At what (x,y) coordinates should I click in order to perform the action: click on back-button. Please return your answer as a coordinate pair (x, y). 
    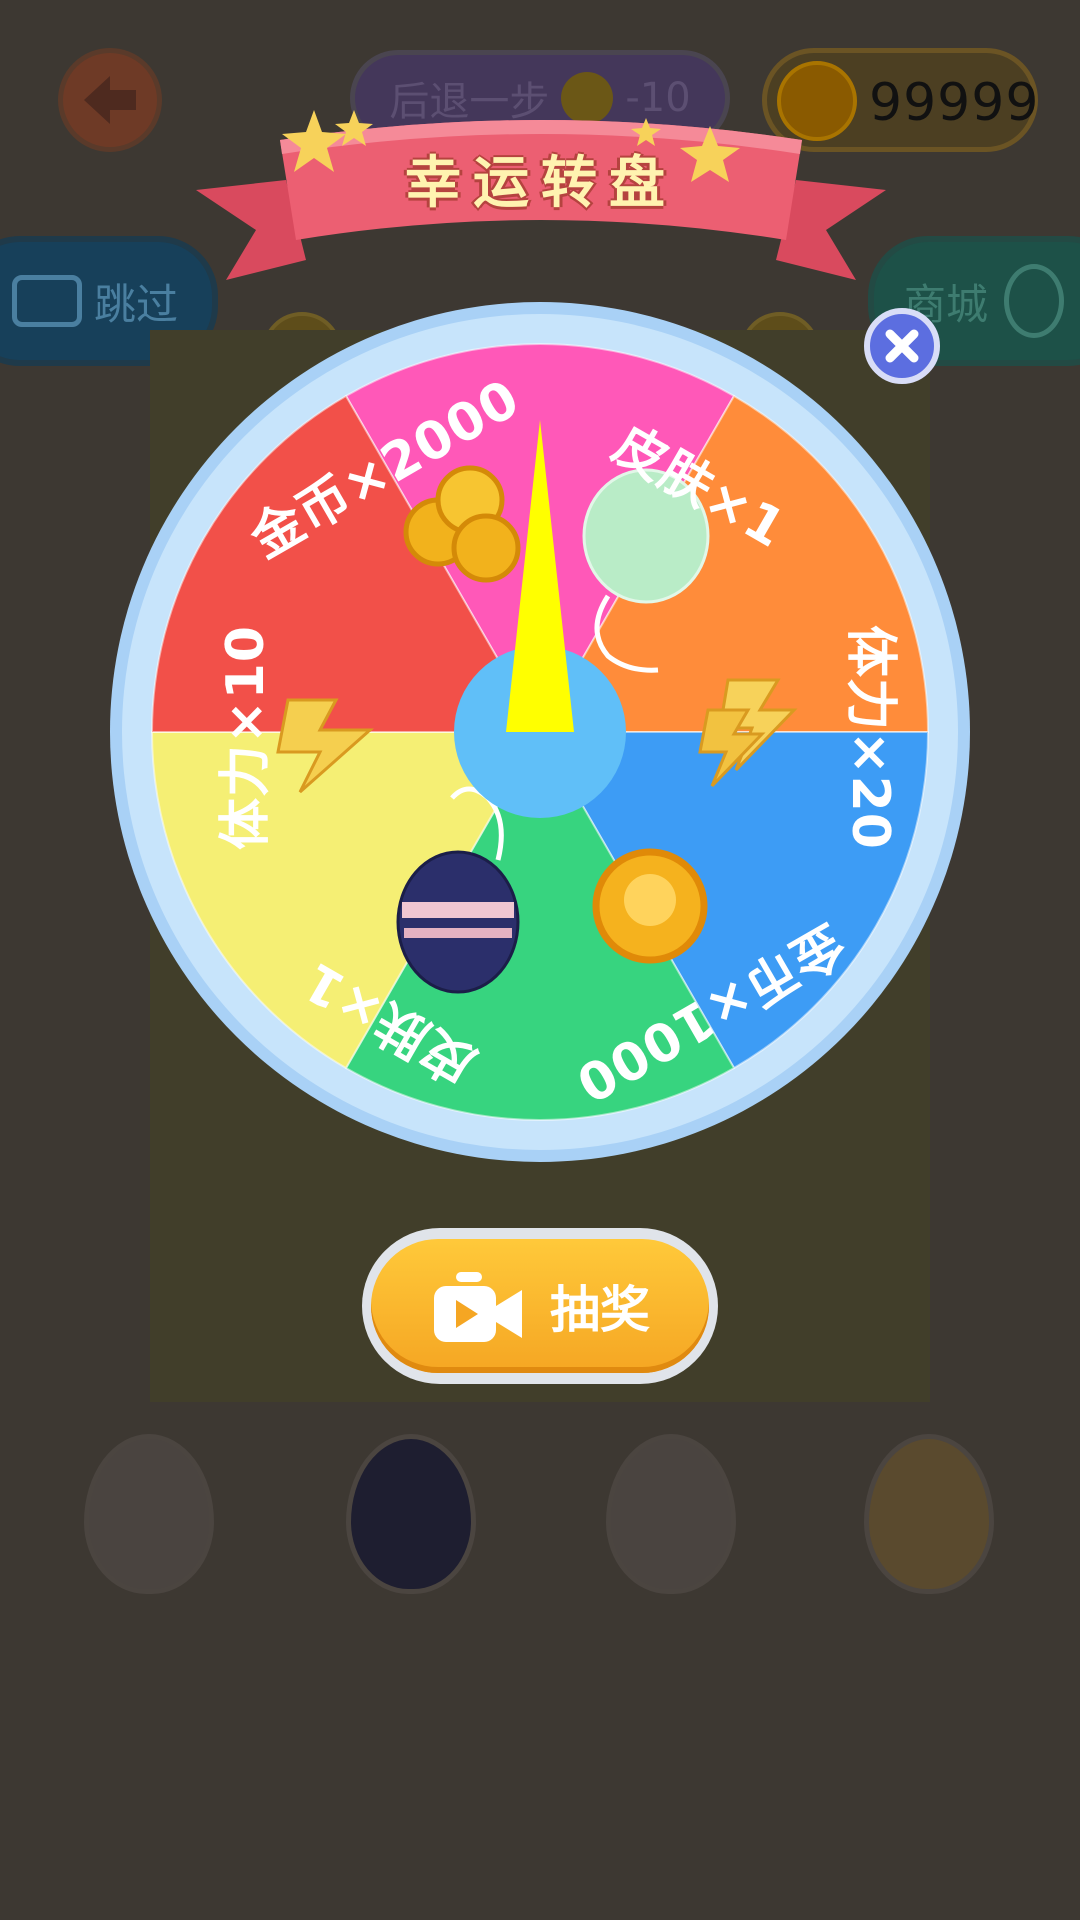
    Looking at the image, I should click on (110, 100).